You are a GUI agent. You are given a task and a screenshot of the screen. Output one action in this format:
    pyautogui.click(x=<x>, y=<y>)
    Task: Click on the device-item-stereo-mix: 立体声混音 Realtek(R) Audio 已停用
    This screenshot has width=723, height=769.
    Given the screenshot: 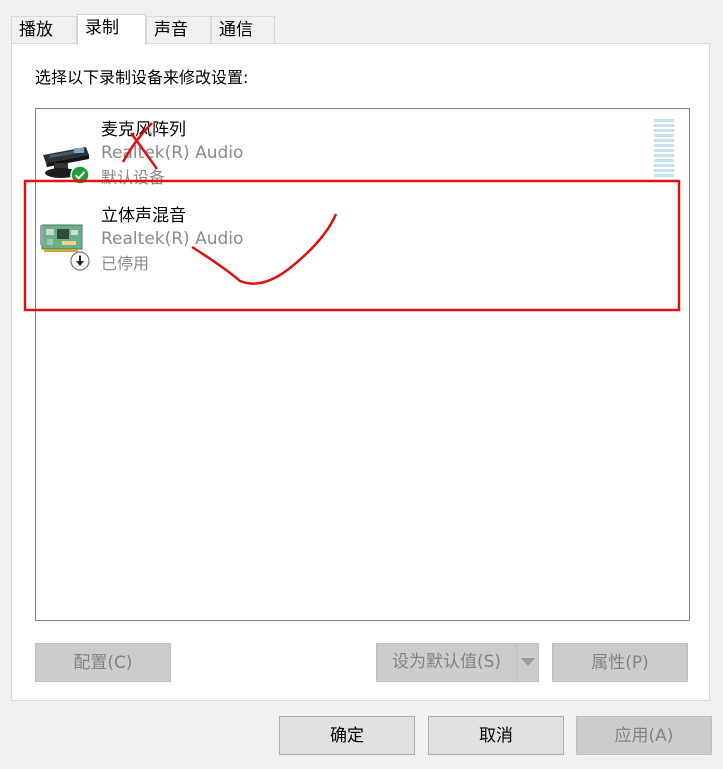 What is the action you would take?
    pyautogui.click(x=351, y=238)
    